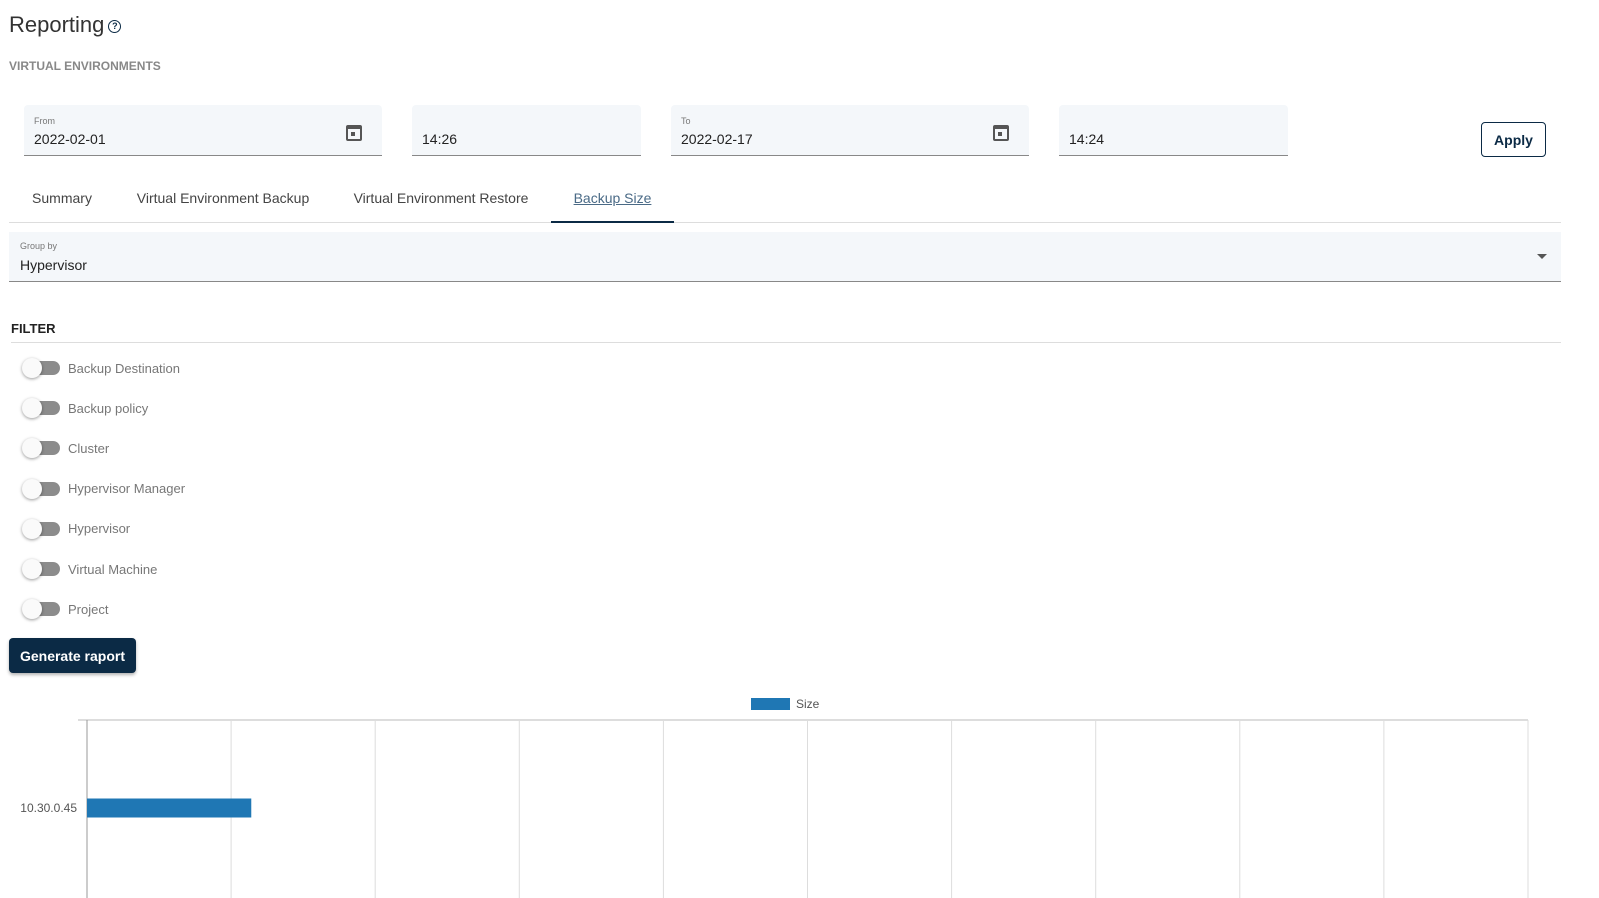  I want to click on to-time-field: 14:24, so click(1173, 130).